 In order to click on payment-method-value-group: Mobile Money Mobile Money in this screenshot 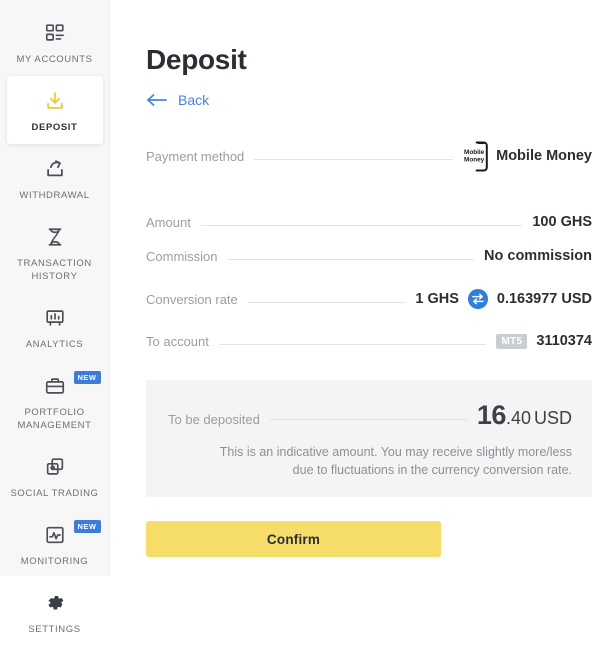, I will do `click(527, 156)`.